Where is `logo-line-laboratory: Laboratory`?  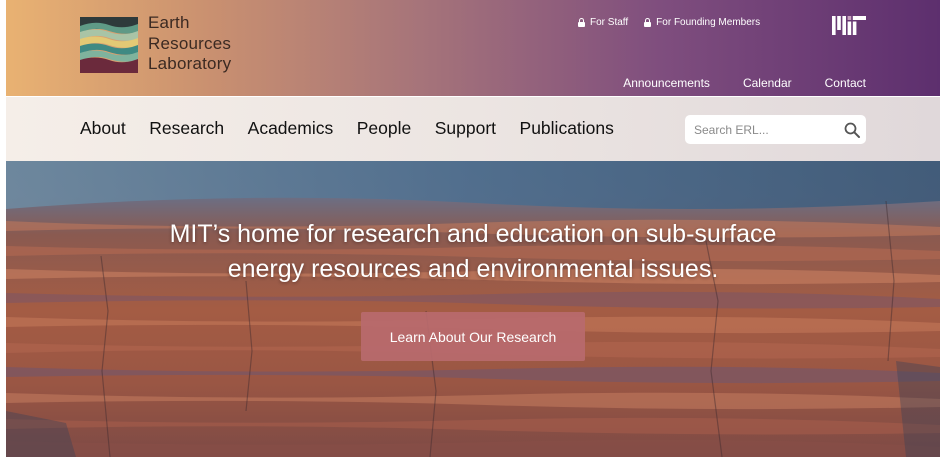
logo-line-laboratory: Laboratory is located at coordinates (190, 63).